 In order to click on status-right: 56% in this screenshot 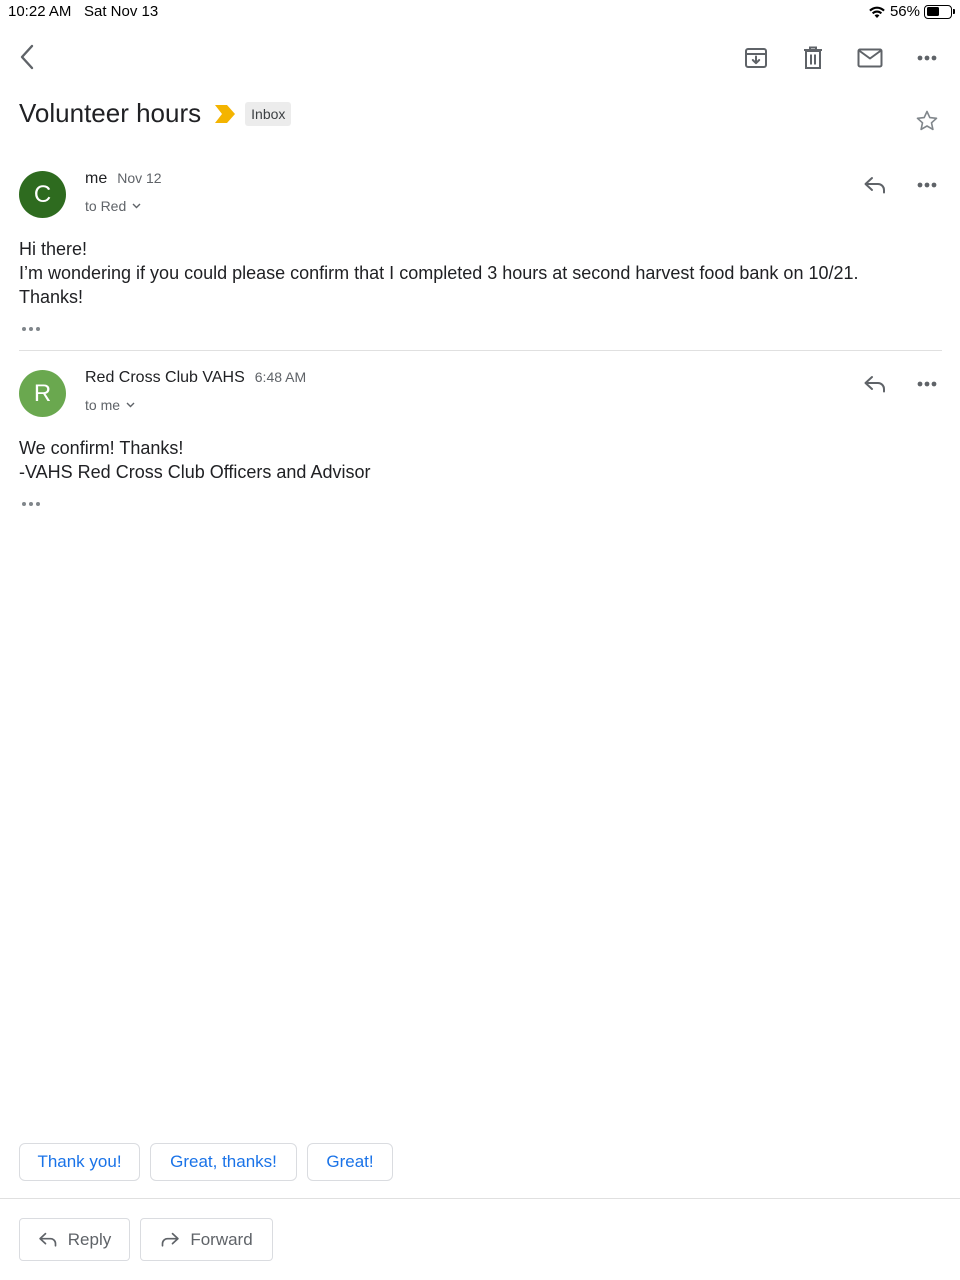, I will do `click(911, 11)`.